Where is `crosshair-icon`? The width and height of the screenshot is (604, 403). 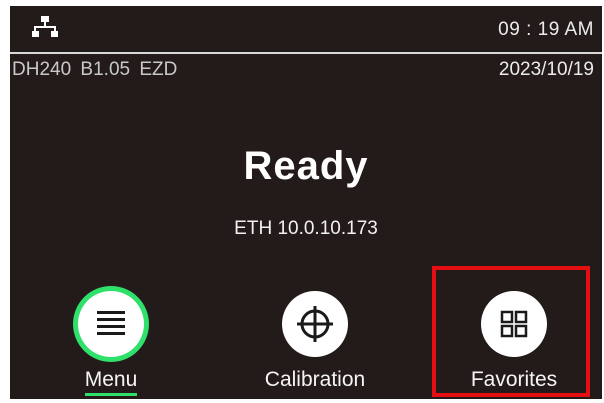
crosshair-icon is located at coordinates (315, 324).